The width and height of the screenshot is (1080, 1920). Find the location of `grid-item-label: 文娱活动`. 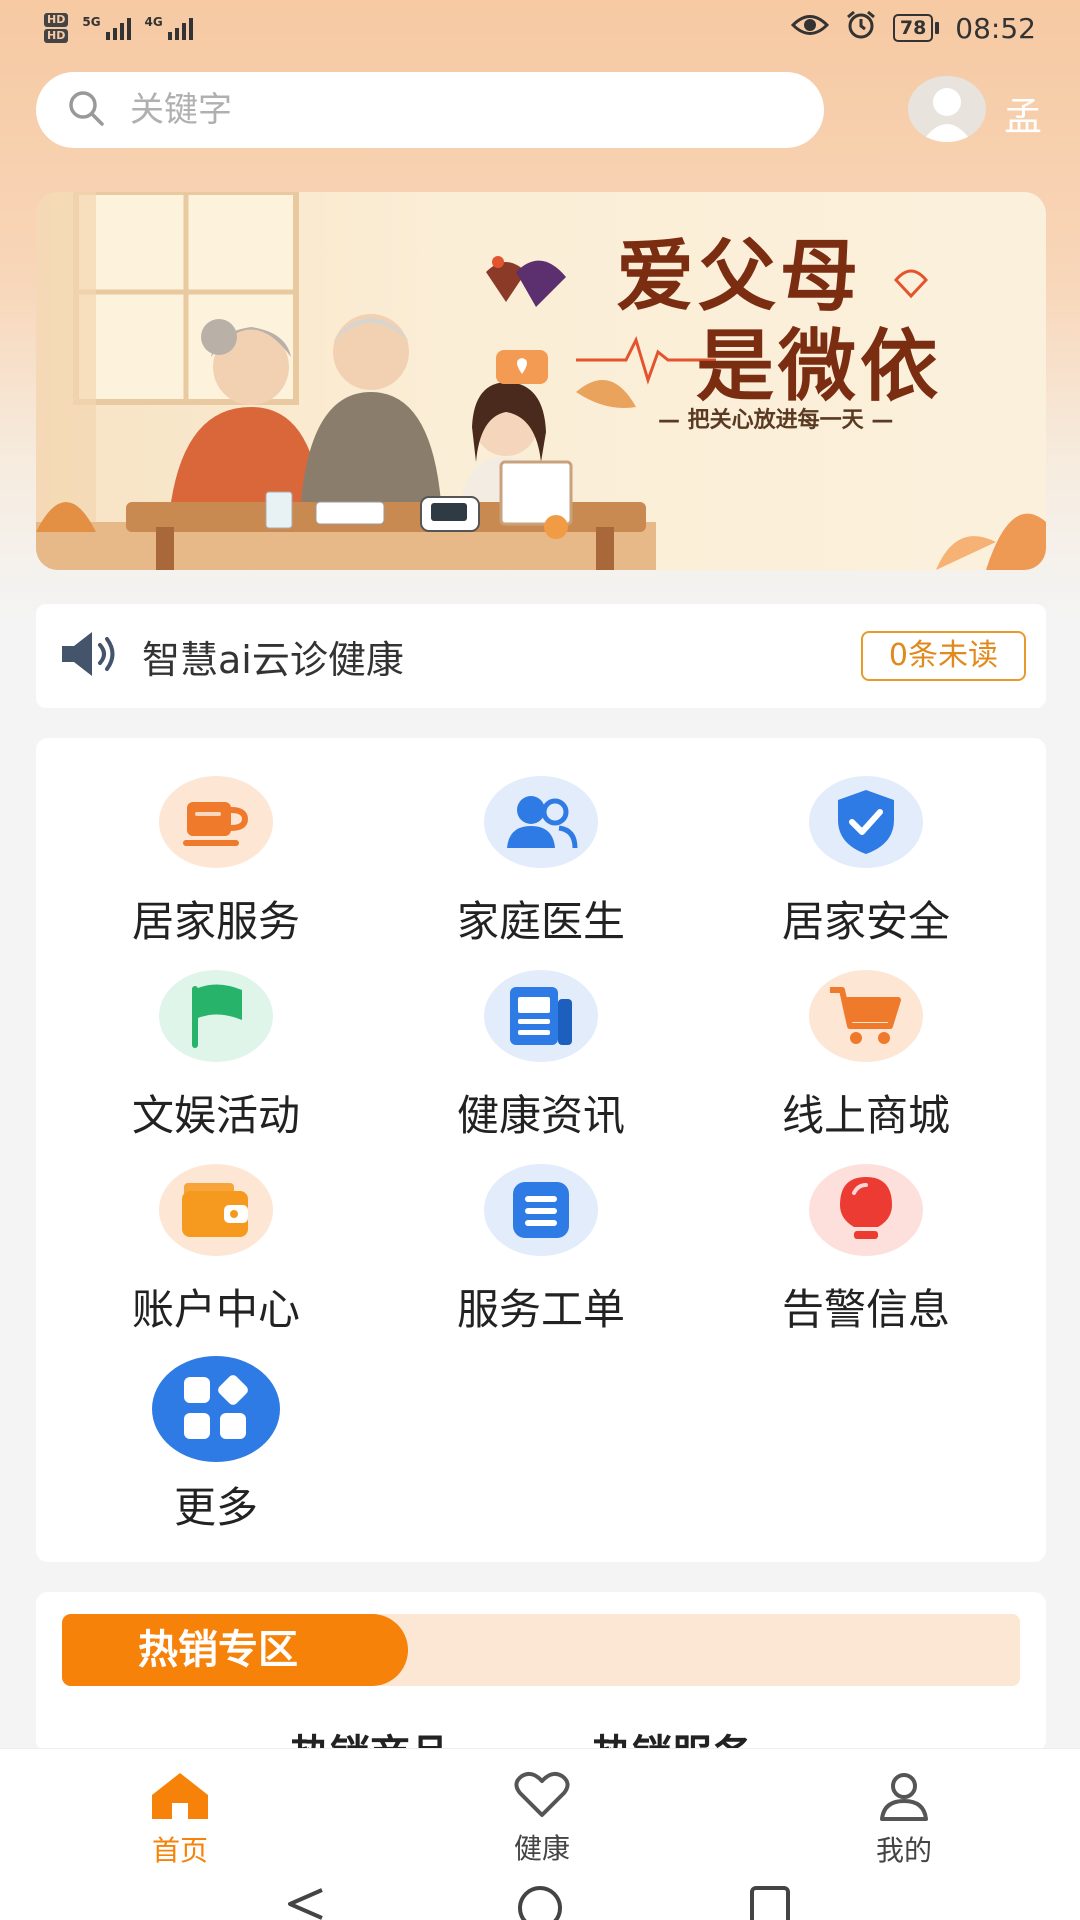

grid-item-label: 文娱活动 is located at coordinates (215, 1115).